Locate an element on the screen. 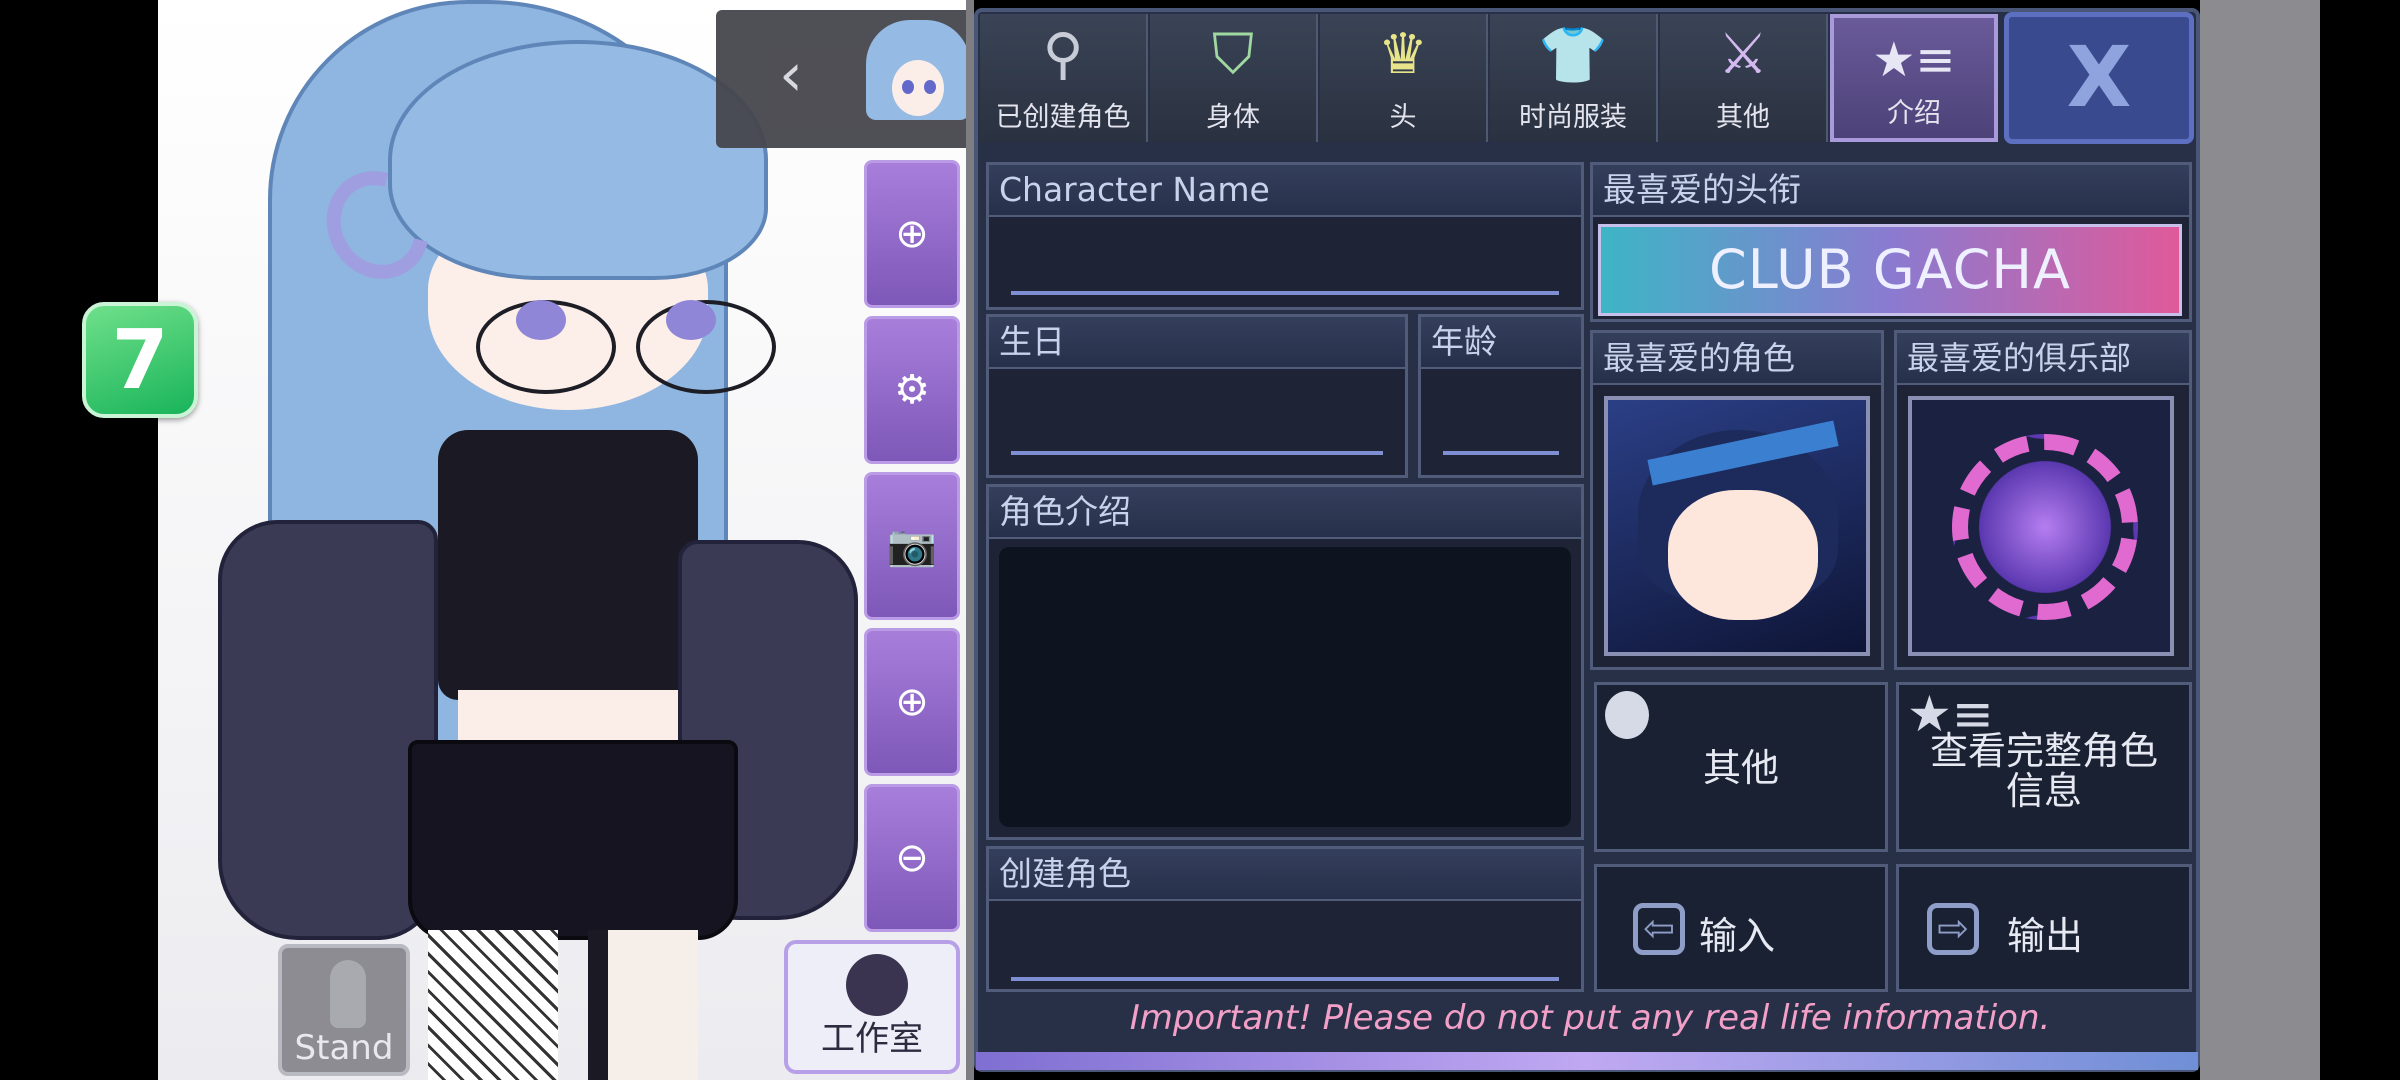  favorite-club-emblem is located at coordinates (2041, 526).